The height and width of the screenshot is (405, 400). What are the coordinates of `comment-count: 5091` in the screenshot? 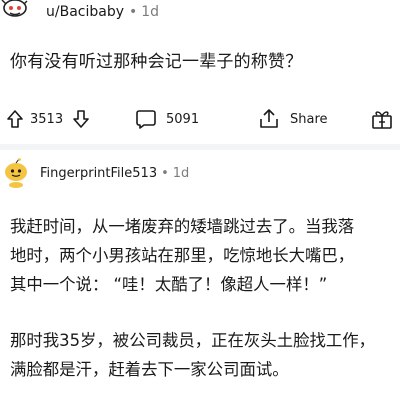 It's located at (182, 119).